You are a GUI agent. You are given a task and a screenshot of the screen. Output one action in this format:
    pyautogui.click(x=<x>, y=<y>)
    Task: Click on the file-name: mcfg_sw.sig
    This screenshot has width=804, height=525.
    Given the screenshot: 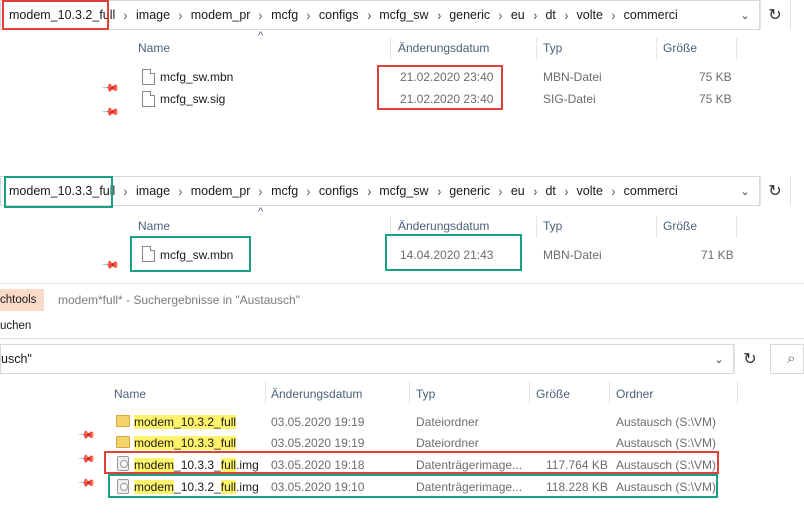 What is the action you would take?
    pyautogui.click(x=192, y=99)
    